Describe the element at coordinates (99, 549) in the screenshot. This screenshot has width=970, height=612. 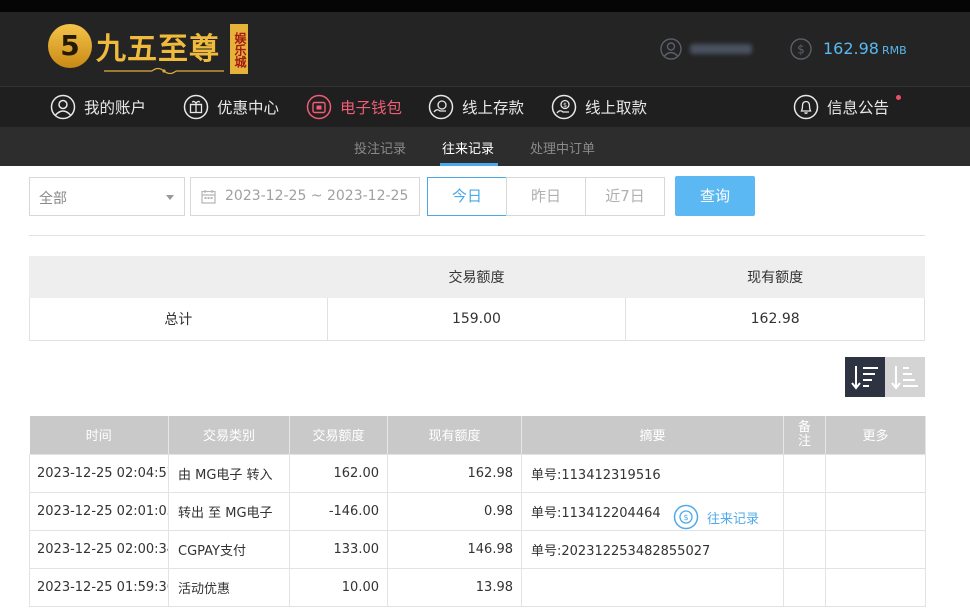
I see `cell-time: 2023-12-25 02:00:34` at that location.